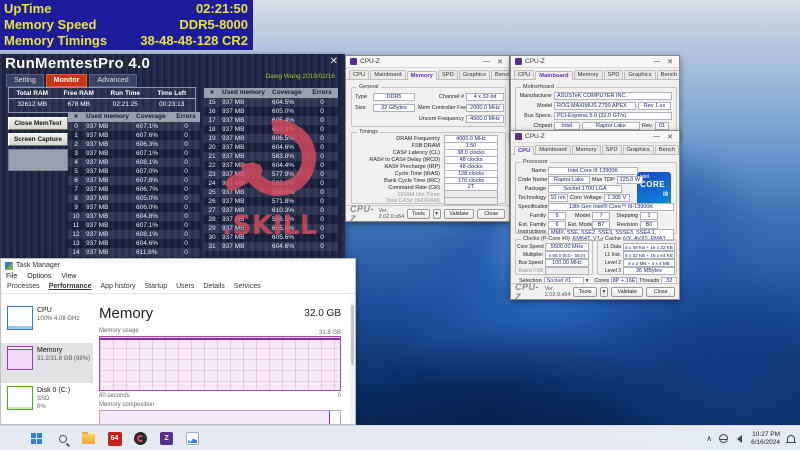 This screenshot has width=800, height=450. Describe the element at coordinates (70, 286) in the screenshot. I see `tab-performance: Performance` at that location.